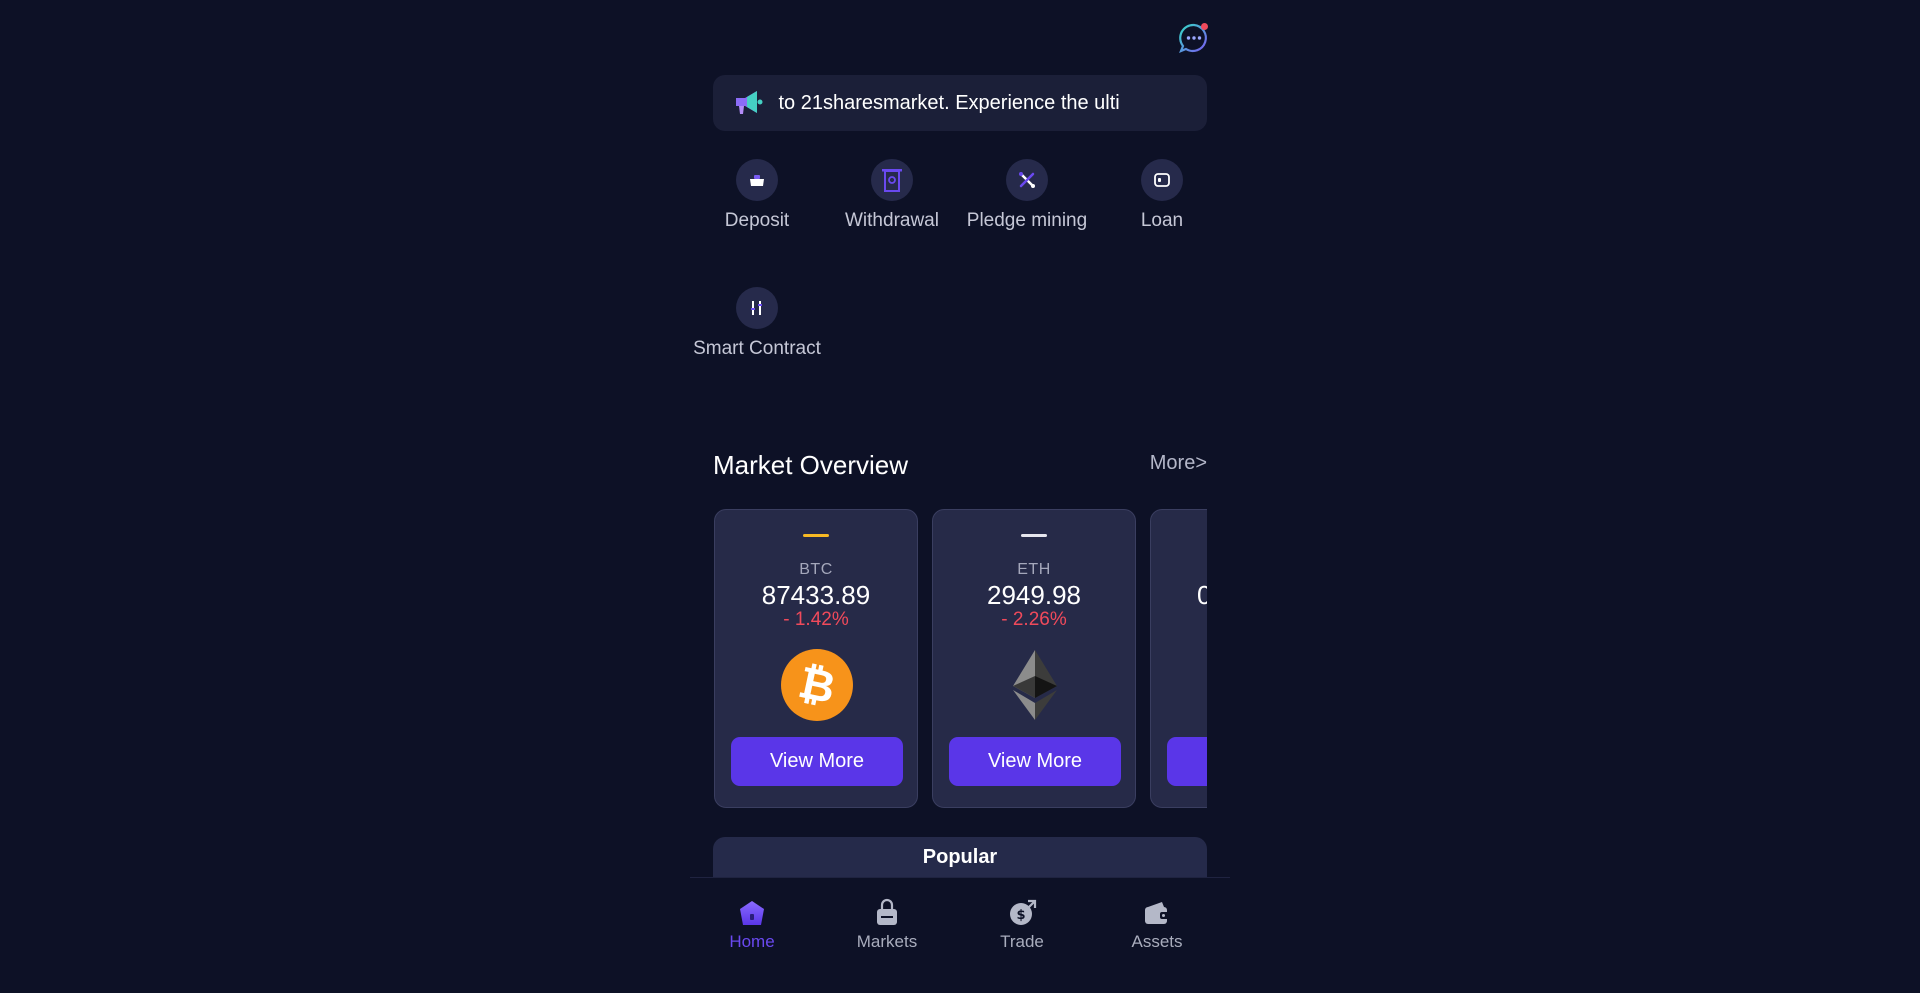 Image resolution: width=1920 pixels, height=993 pixels. What do you see at coordinates (1034, 595) in the screenshot?
I see `card-price: 2949.98` at bounding box center [1034, 595].